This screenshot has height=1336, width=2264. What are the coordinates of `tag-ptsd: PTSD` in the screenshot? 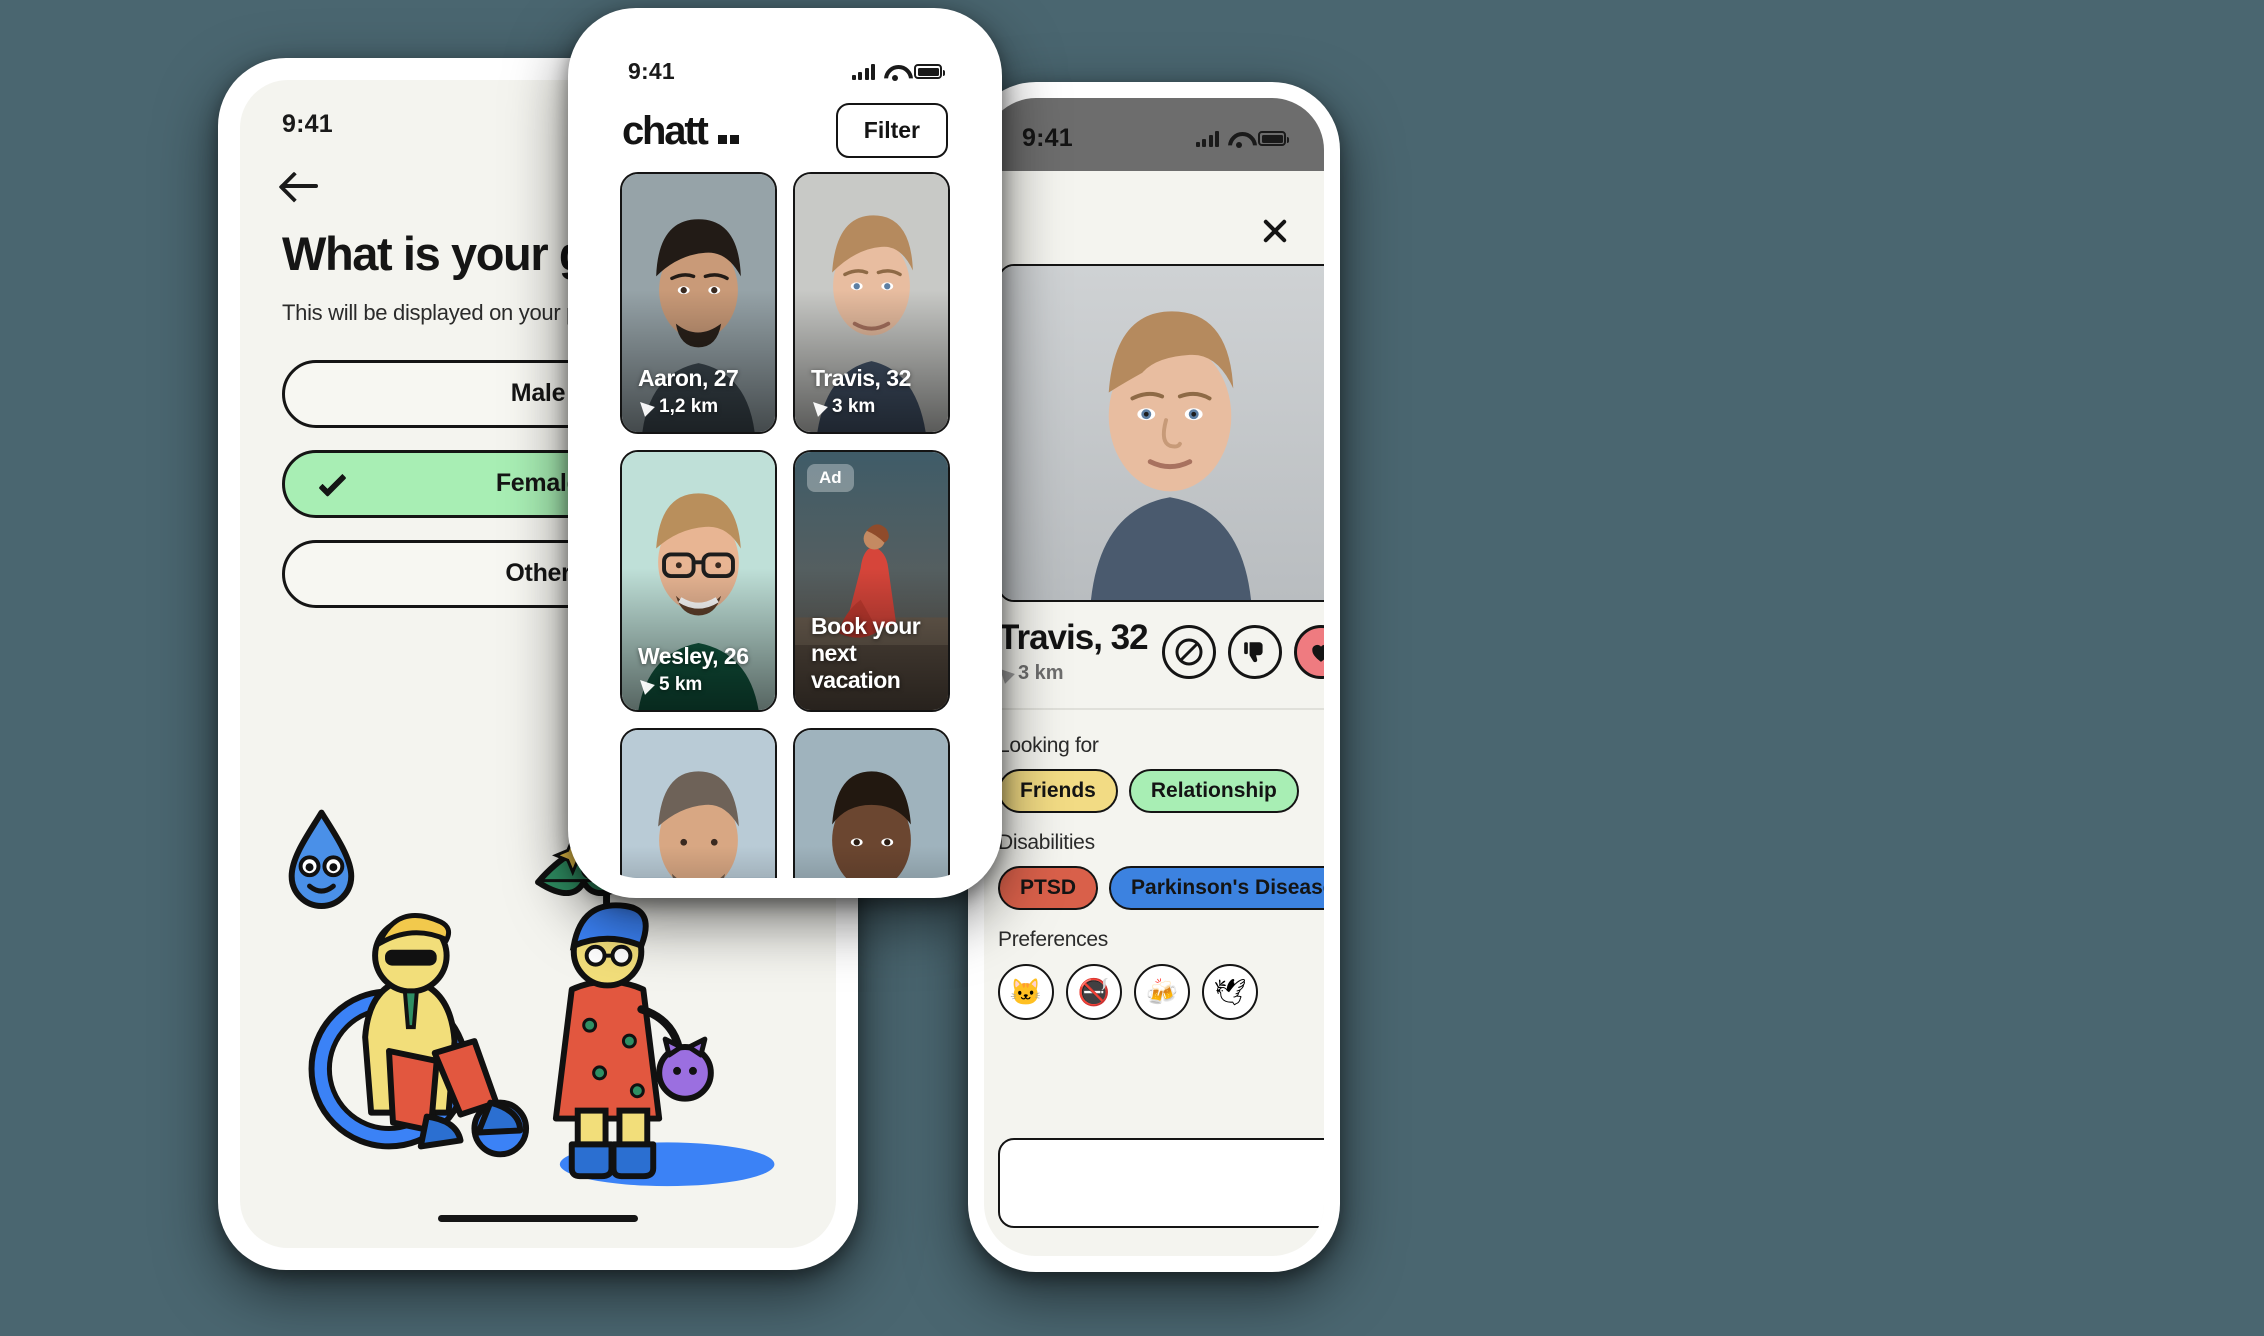 It's located at (1048, 888).